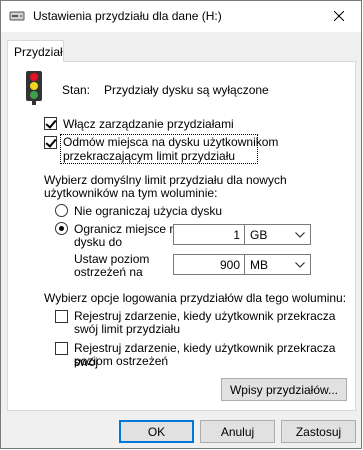 The width and height of the screenshot is (363, 450). I want to click on warn-unit-value: MB, so click(259, 265).